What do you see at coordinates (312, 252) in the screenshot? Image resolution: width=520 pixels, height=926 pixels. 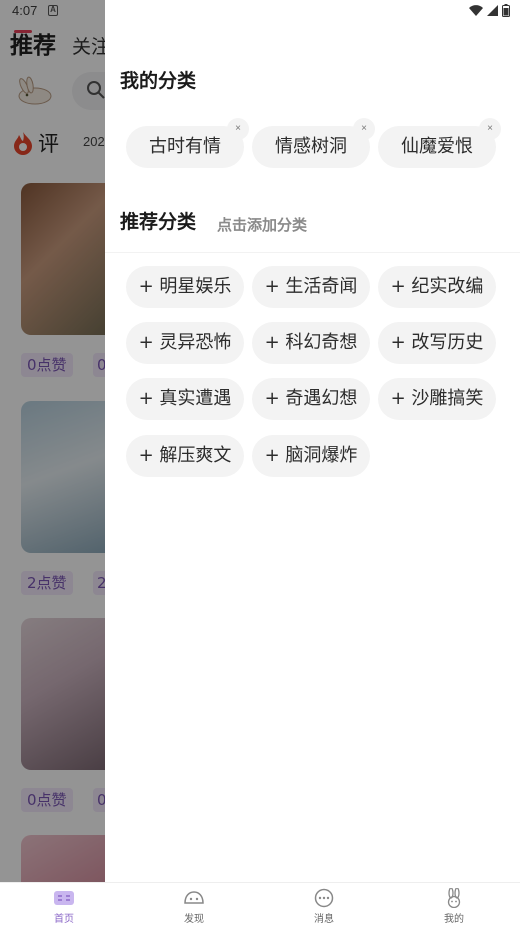 I see `divider` at bounding box center [312, 252].